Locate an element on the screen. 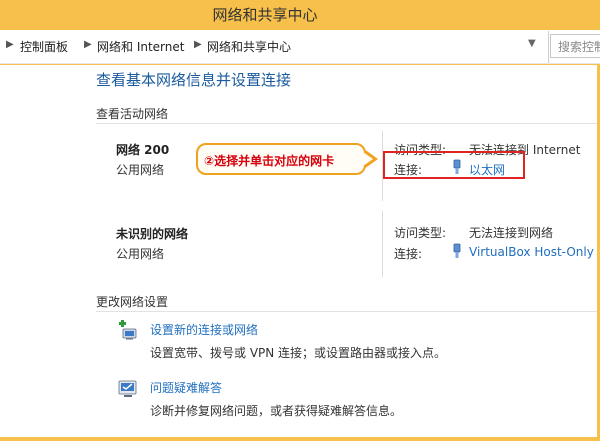 The image size is (600, 441). connection-label: 连接: is located at coordinates (408, 254).